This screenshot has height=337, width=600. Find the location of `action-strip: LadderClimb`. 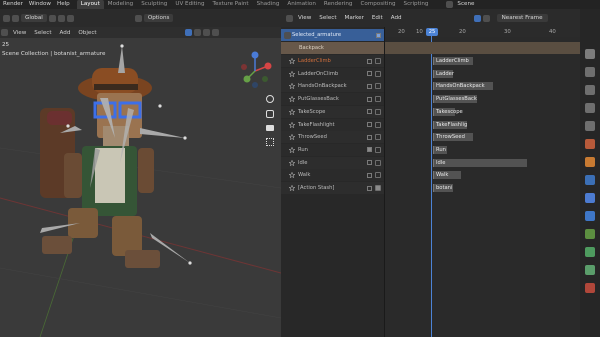

action-strip: LadderClimb is located at coordinates (453, 61).